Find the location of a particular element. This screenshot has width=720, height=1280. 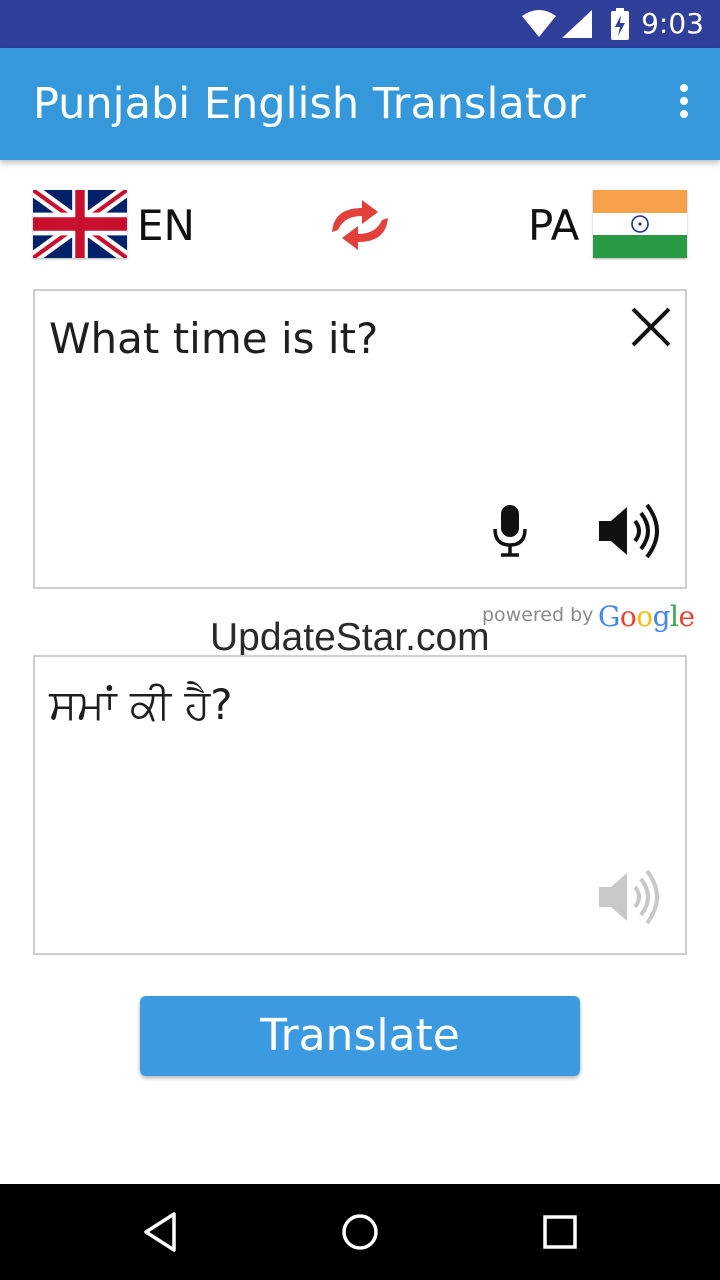

uk-flag-icon is located at coordinates (80, 224).